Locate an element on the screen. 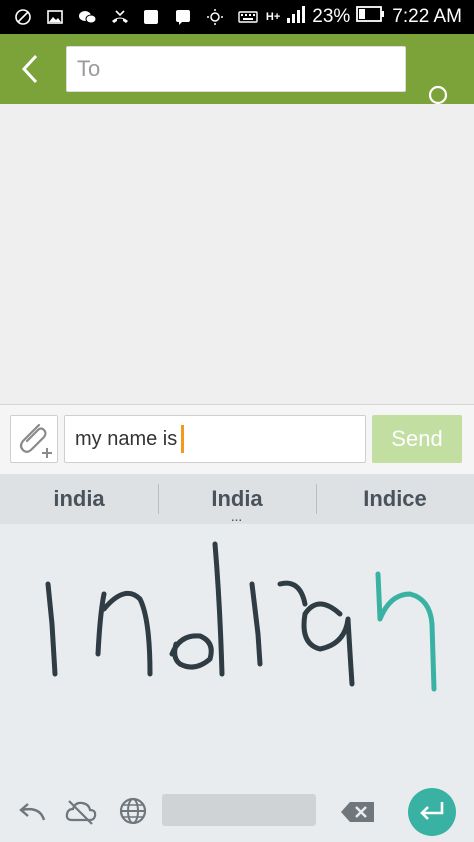 The width and height of the screenshot is (474, 842). backspace-icon is located at coordinates (358, 814).